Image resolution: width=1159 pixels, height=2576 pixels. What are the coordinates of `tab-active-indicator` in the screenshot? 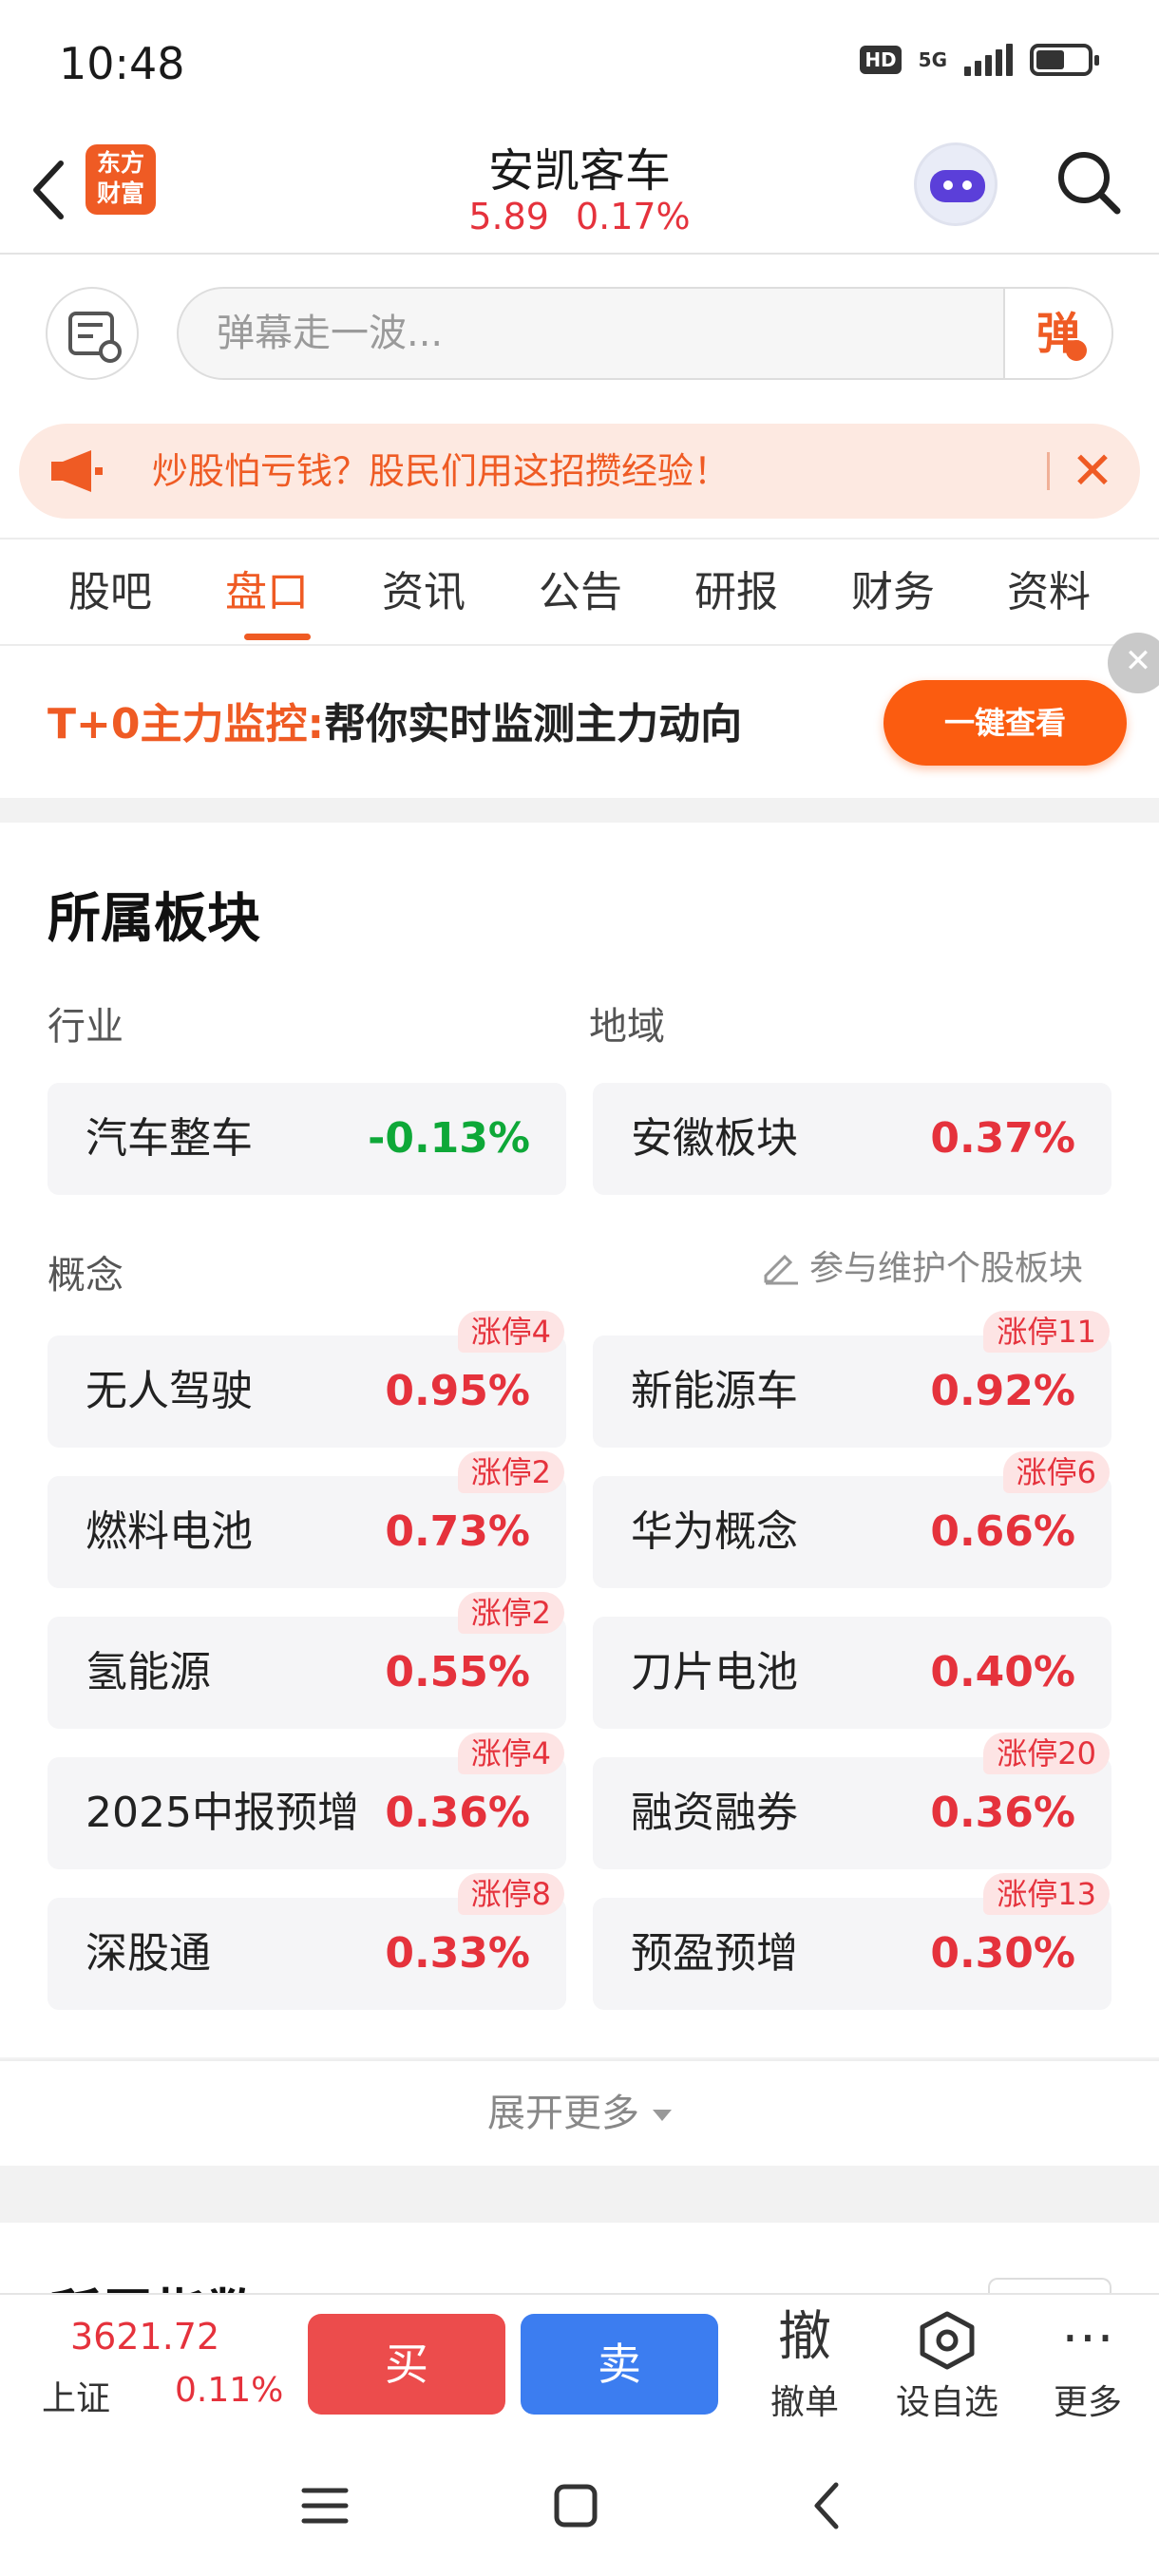 It's located at (277, 637).